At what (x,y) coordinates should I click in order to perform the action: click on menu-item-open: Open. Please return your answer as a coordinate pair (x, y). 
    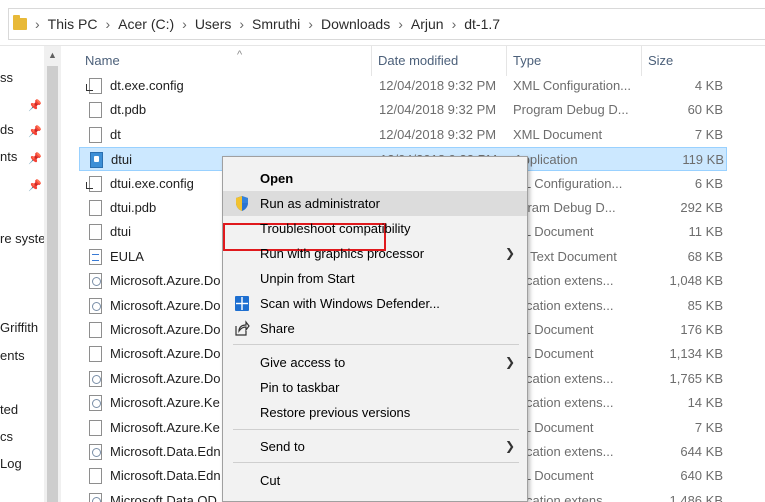
    Looking at the image, I should click on (375, 178).